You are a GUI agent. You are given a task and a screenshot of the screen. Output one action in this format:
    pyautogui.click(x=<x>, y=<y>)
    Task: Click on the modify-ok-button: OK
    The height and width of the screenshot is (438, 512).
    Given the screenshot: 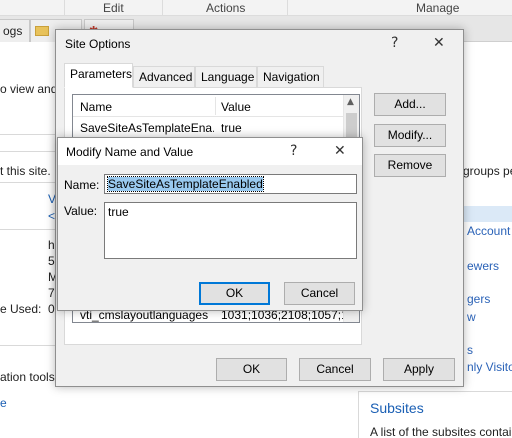 What is the action you would take?
    pyautogui.click(x=234, y=293)
    